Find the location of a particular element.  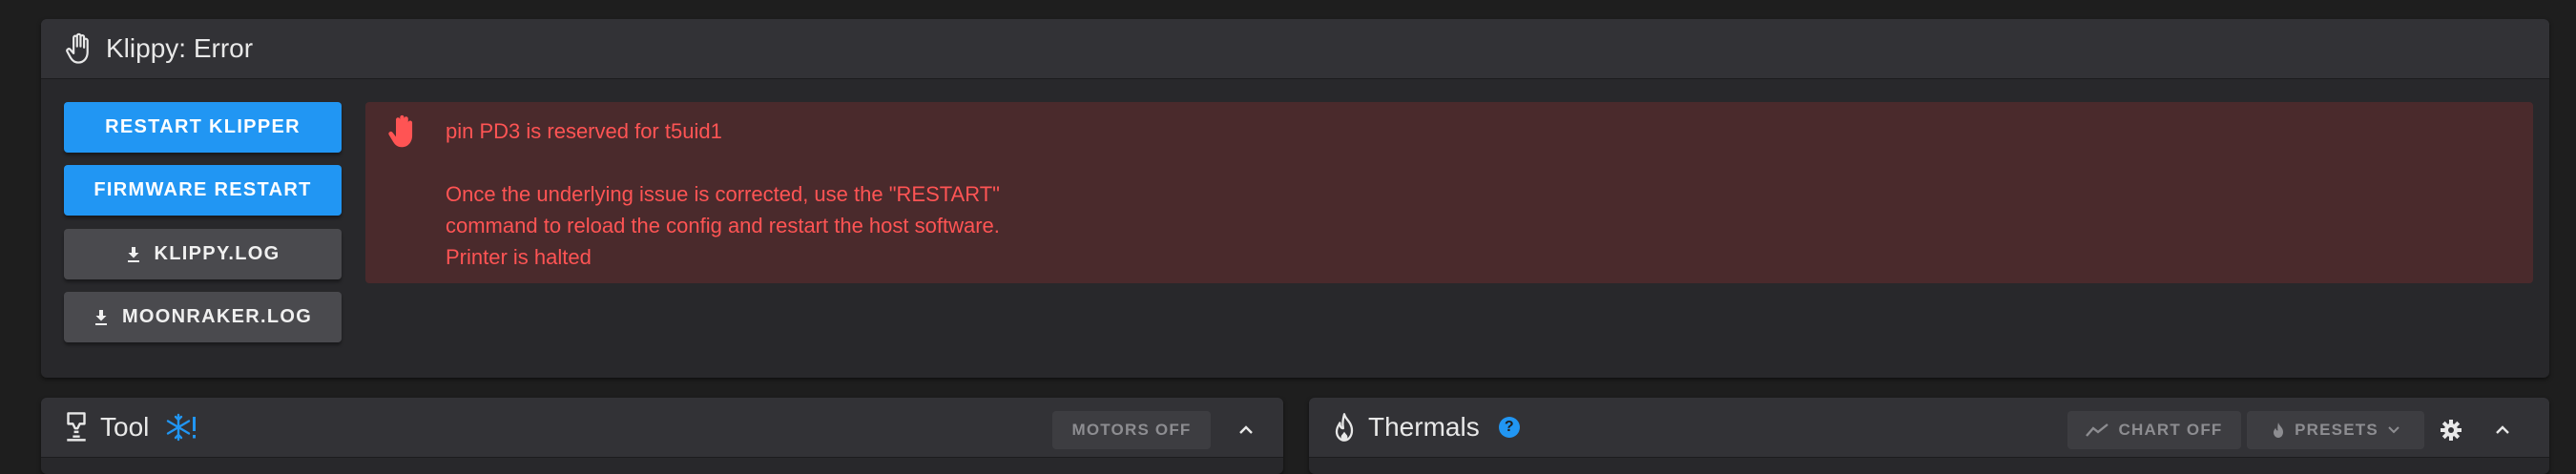

restart-klipper-label: RESTART KLIPPER is located at coordinates (203, 126).